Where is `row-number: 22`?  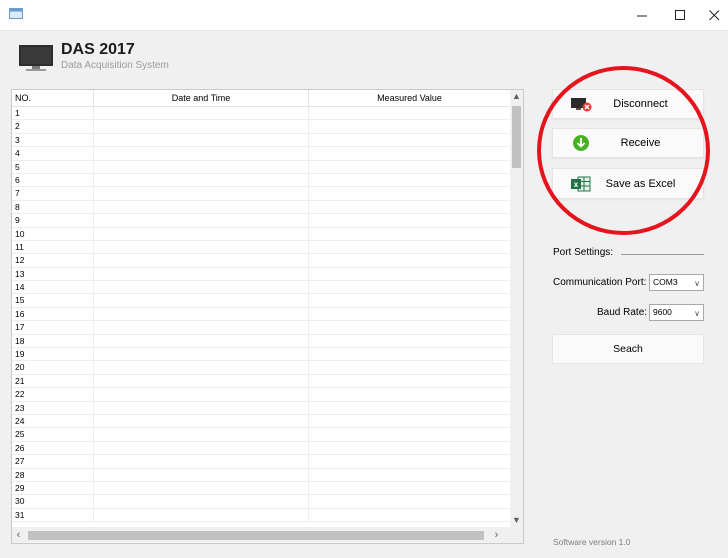
row-number: 22 is located at coordinates (53, 394).